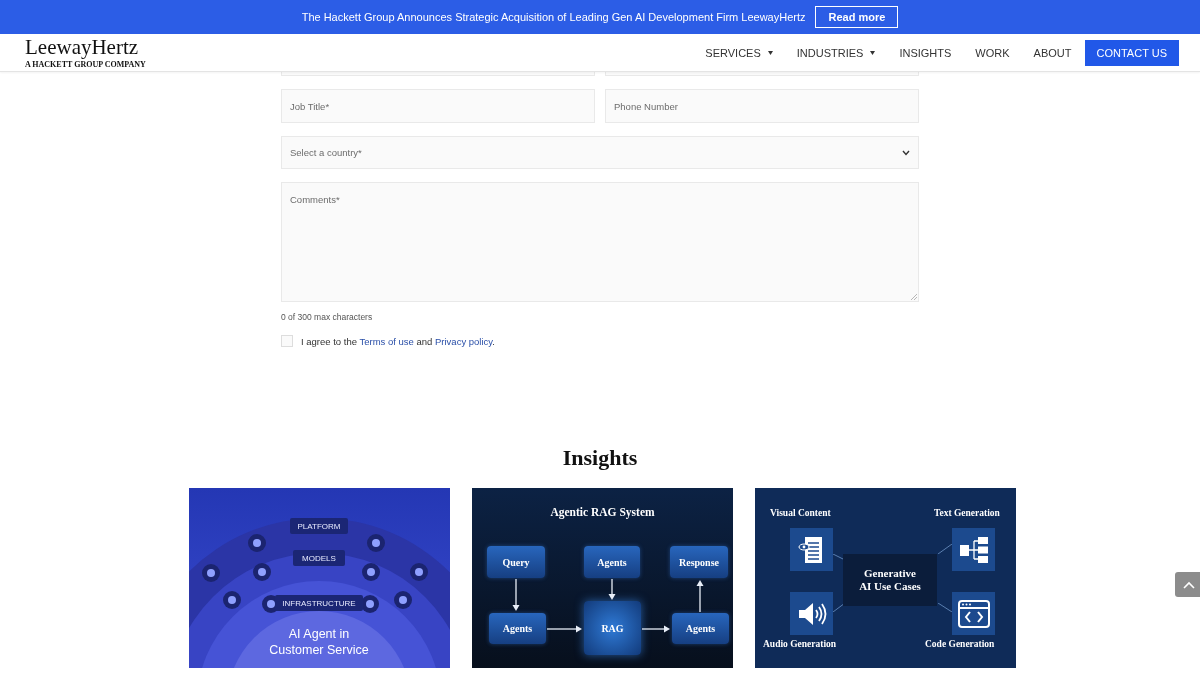 This screenshot has width=1200, height=675. Describe the element at coordinates (386, 341) in the screenshot. I see `terms-link: Terms of use` at that location.